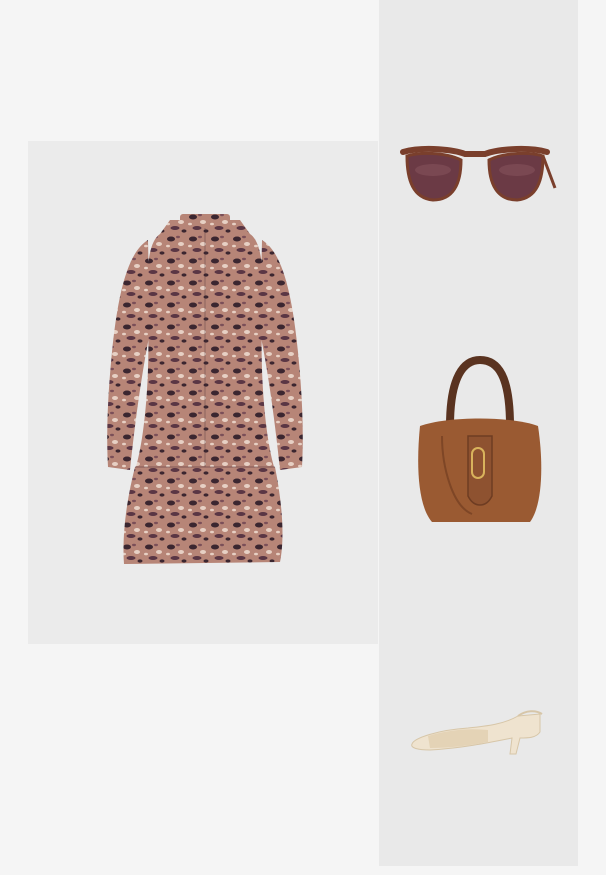 This screenshot has width=606, height=875. I want to click on hobo-handbag-image, so click(479, 442).